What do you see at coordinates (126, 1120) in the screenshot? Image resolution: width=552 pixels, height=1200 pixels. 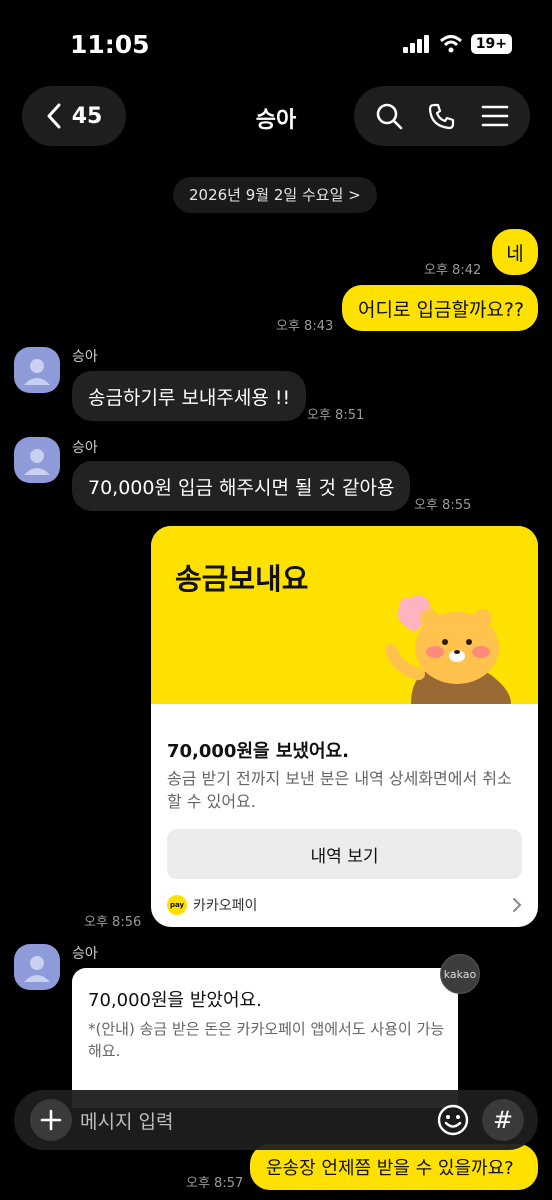 I see `message-input: 메시지 입력` at bounding box center [126, 1120].